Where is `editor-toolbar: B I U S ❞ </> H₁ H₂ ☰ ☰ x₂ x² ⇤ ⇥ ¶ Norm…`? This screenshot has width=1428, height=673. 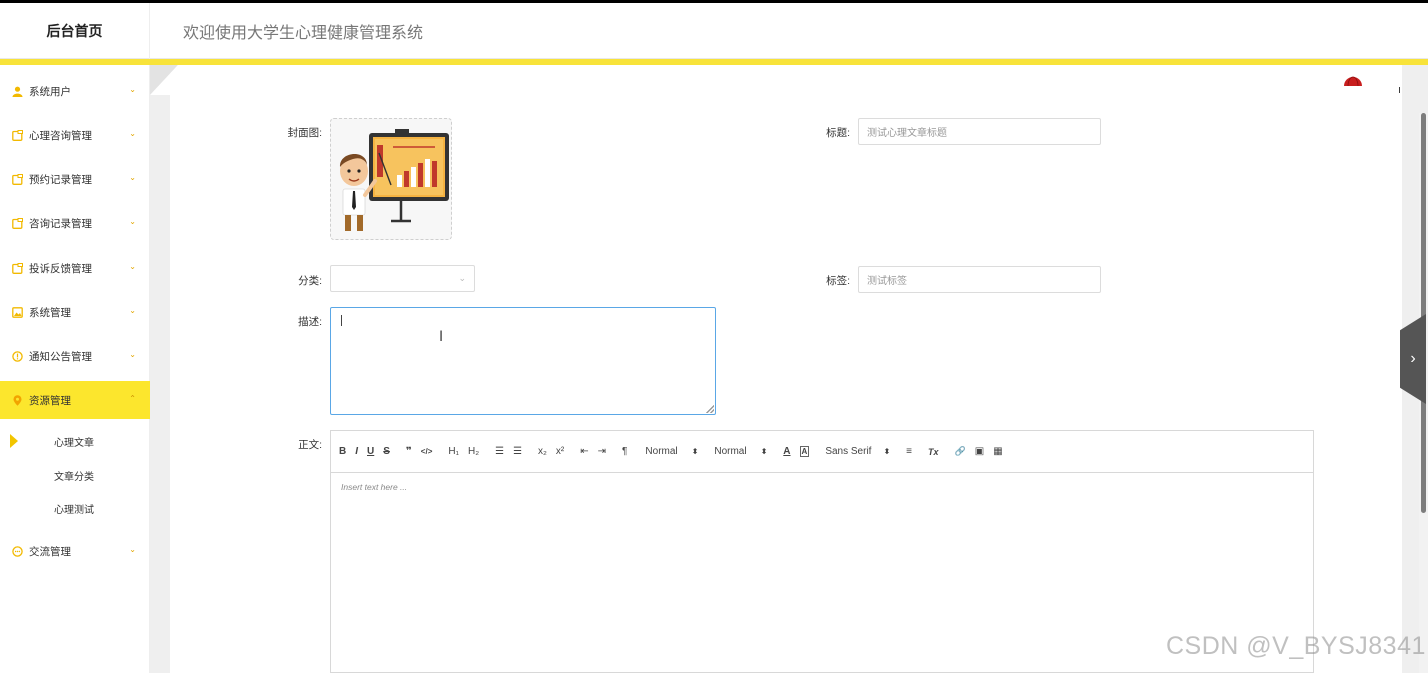 editor-toolbar: B I U S ❞ </> H₁ H₂ ☰ ☰ x₂ x² ⇤ ⇥ ¶ Norm… is located at coordinates (822, 452).